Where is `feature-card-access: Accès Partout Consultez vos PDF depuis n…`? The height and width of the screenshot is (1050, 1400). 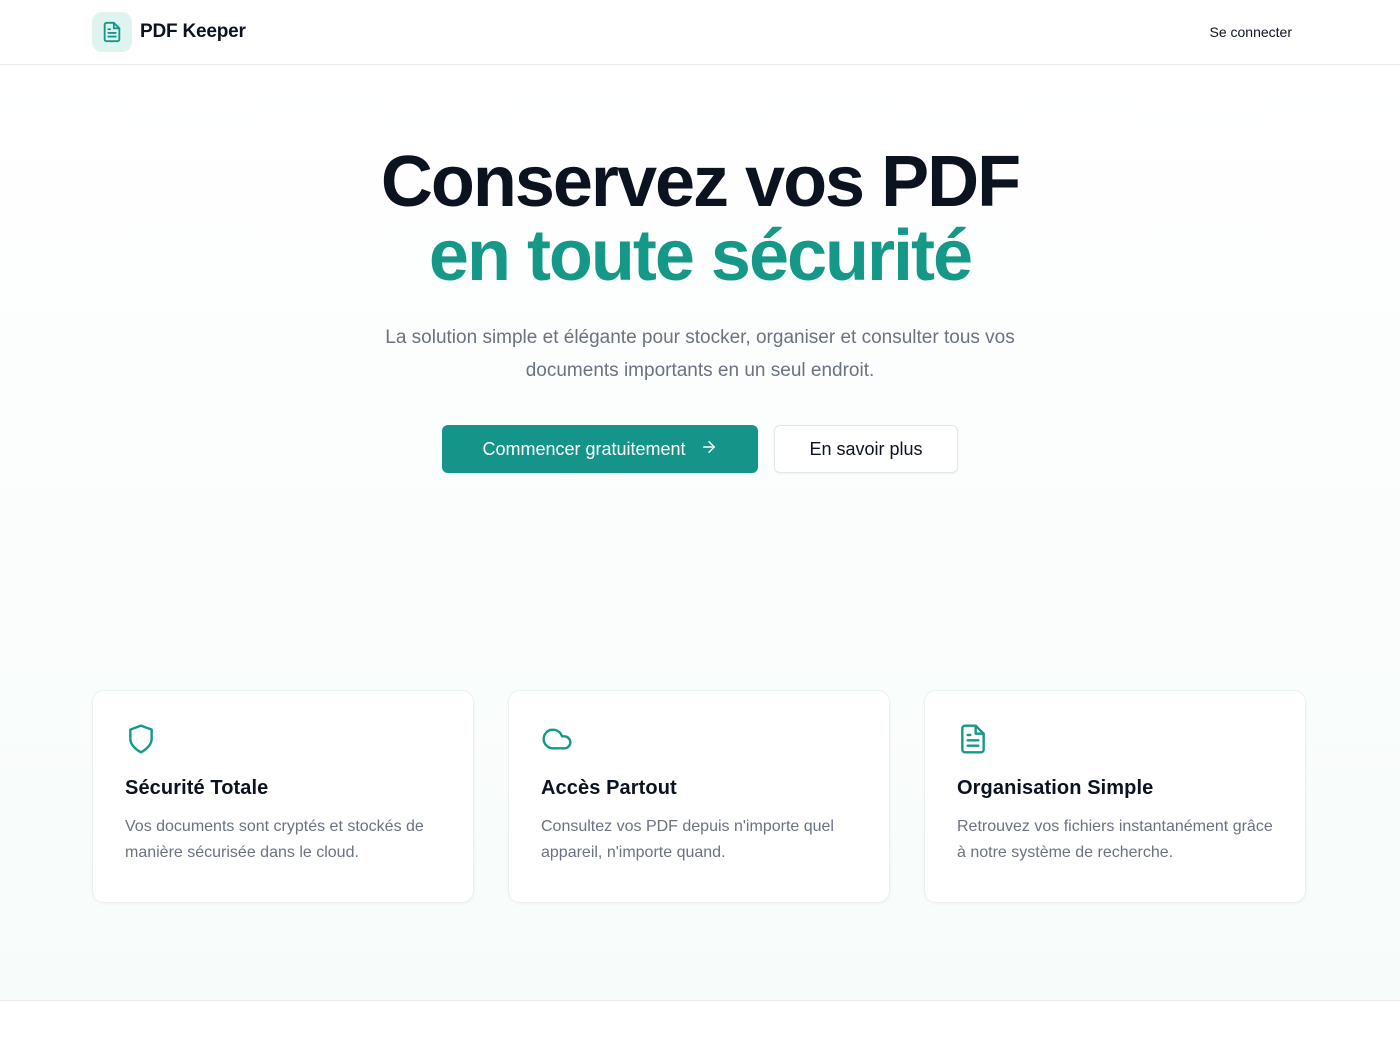
feature-card-access: Accès Partout Consultez vos PDF depuis n… is located at coordinates (699, 796).